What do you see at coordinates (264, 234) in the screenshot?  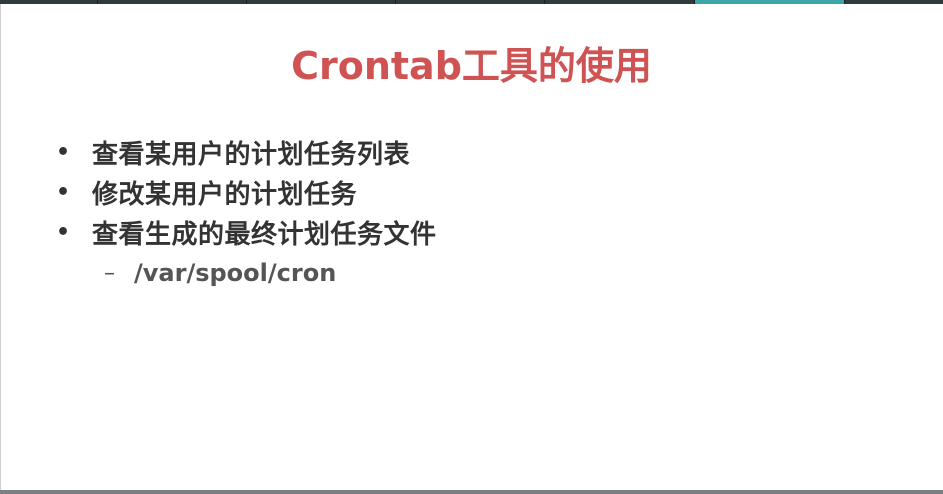 I see `bullet-text: 查看生成的最终计划任务文件` at bounding box center [264, 234].